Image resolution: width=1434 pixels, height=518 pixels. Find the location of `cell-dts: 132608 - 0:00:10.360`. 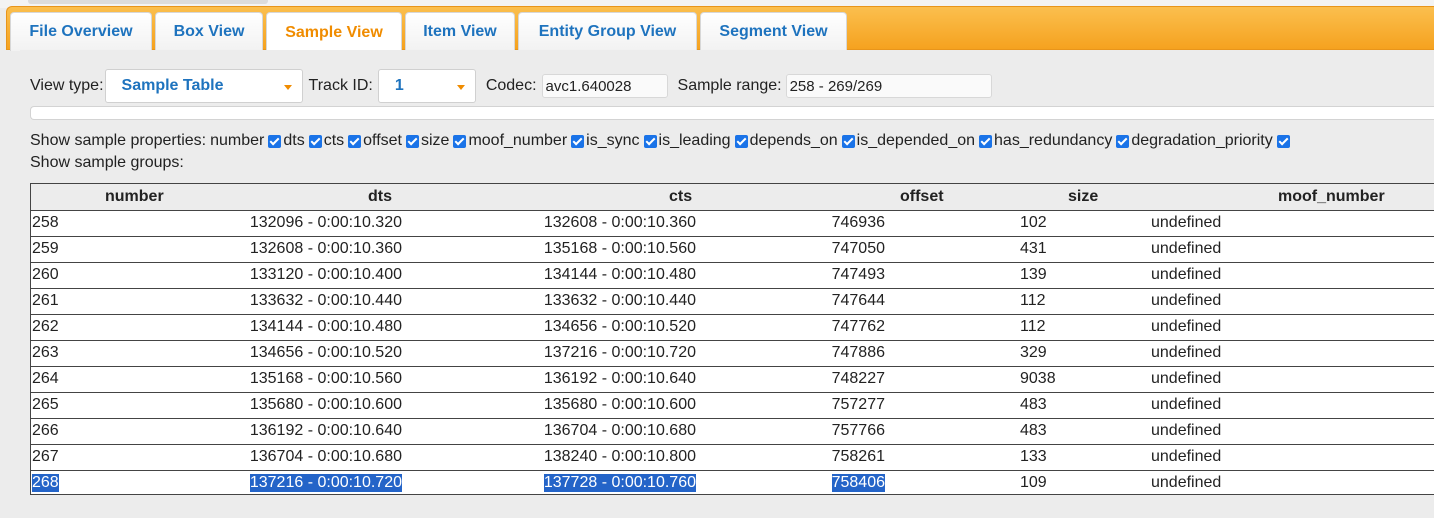

cell-dts: 132608 - 0:00:10.360 is located at coordinates (325, 248).